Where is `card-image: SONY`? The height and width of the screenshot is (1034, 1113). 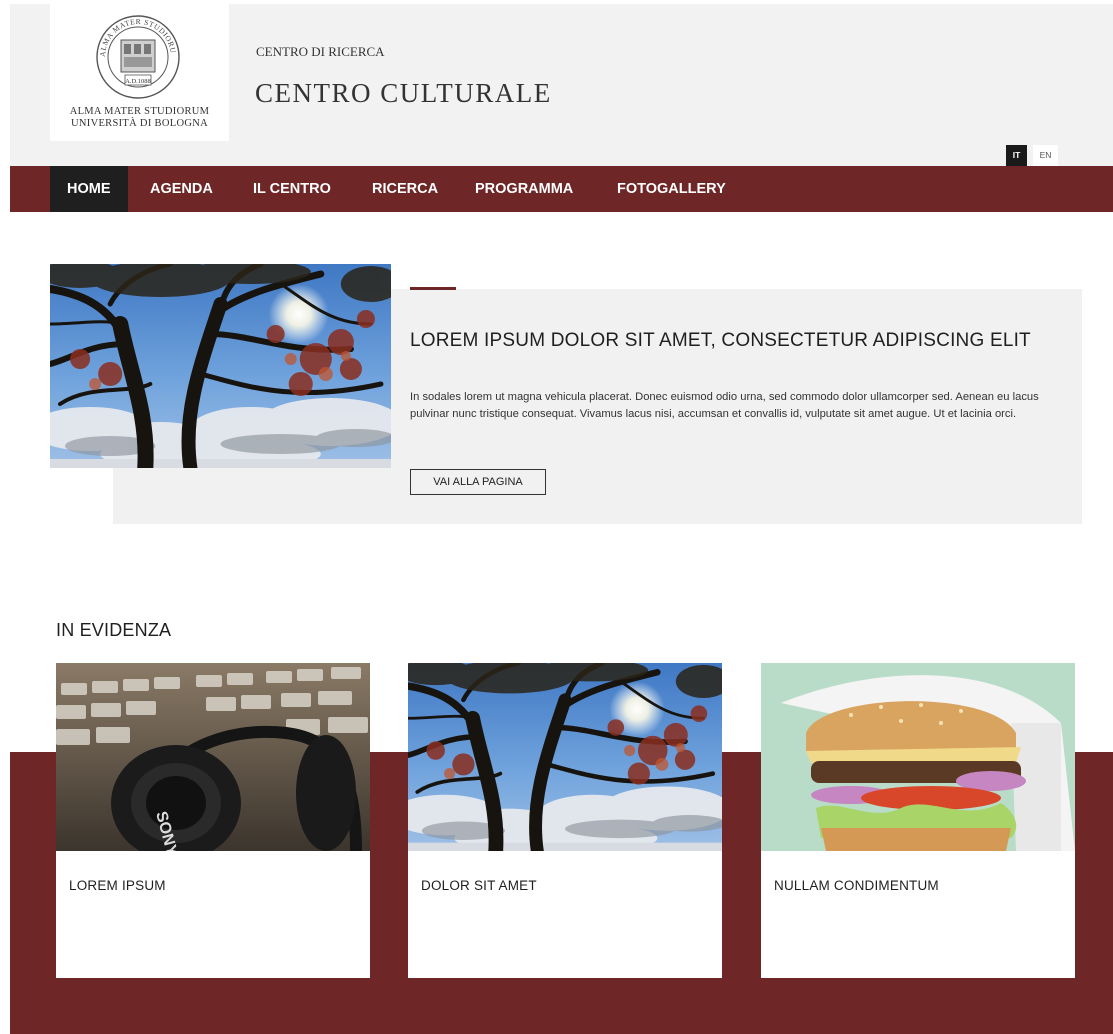 card-image: SONY is located at coordinates (213, 757).